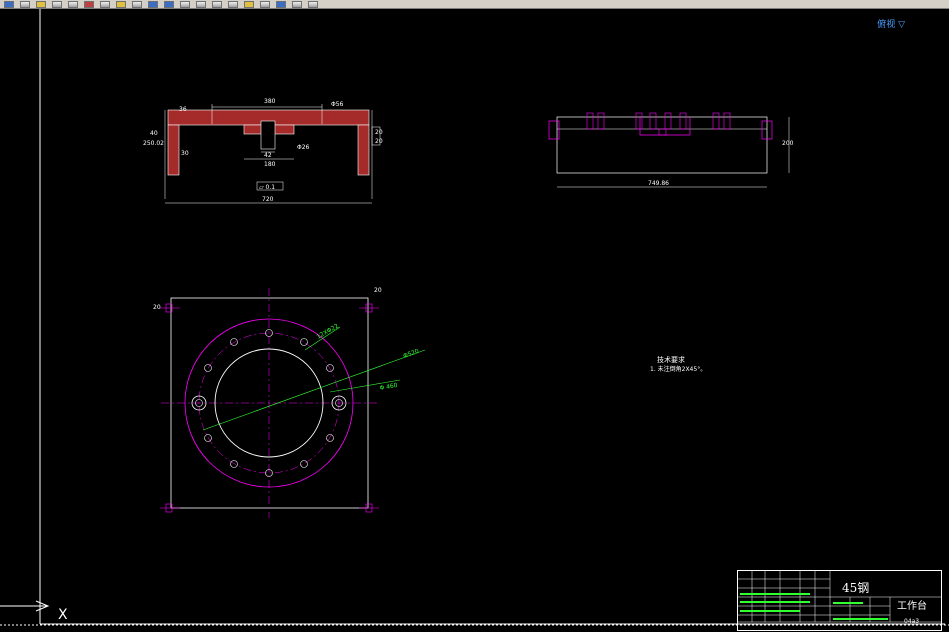 The height and width of the screenshot is (632, 949). What do you see at coordinates (63, 615) in the screenshot?
I see `ucs-x-label: X` at bounding box center [63, 615].